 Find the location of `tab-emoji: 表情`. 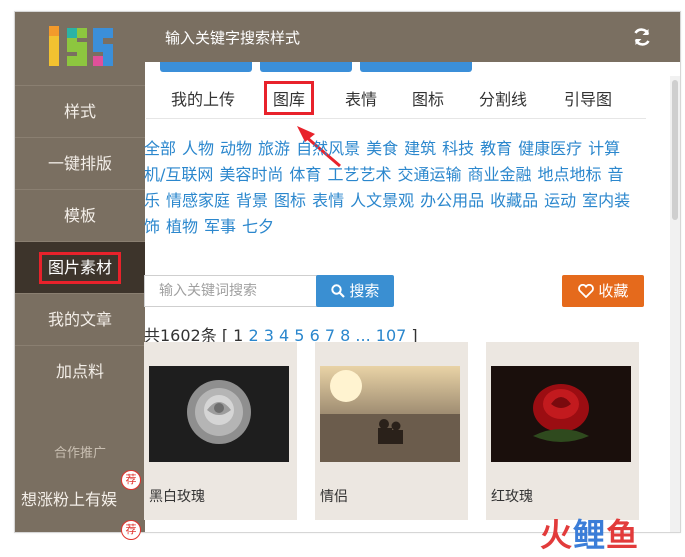

tab-emoji: 表情 is located at coordinates (361, 98).